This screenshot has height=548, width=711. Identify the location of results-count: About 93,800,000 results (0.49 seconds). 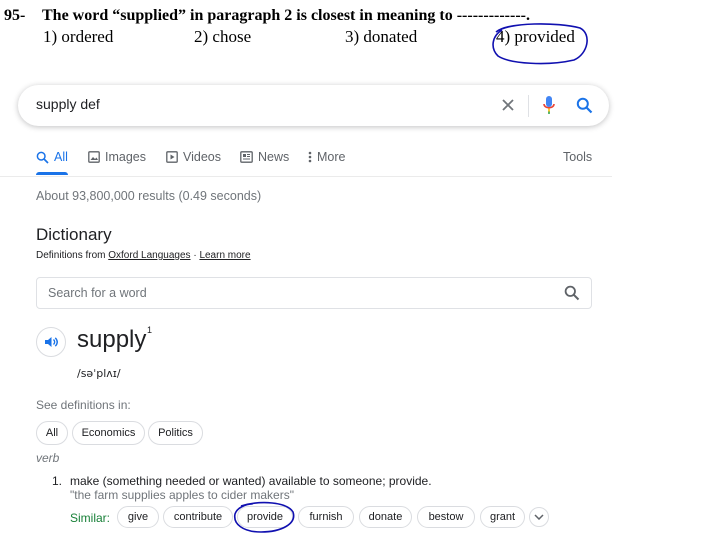
(149, 196).